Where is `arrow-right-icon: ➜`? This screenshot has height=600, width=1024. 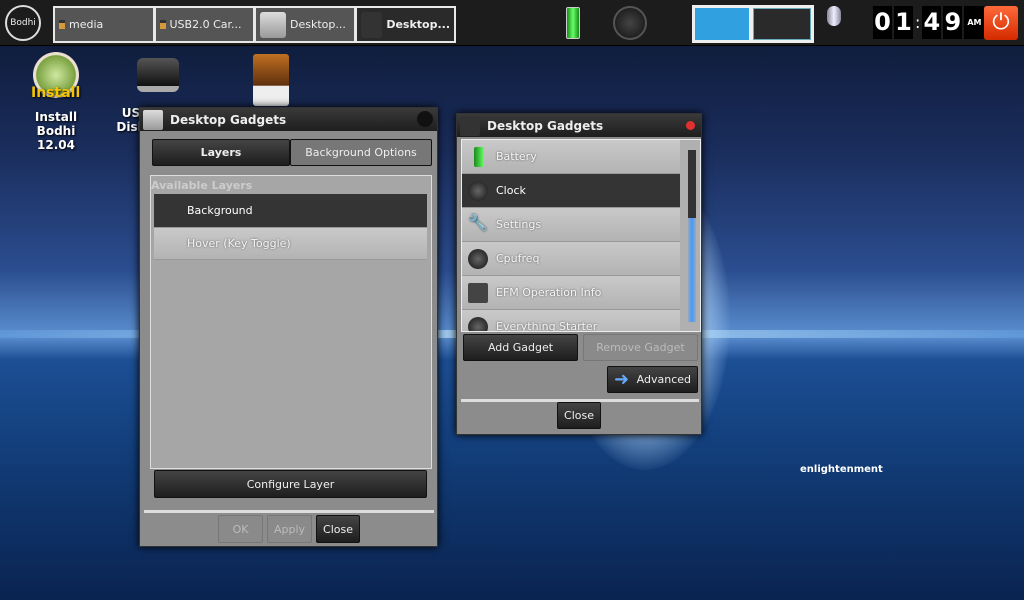 arrow-right-icon: ➜ is located at coordinates (622, 379).